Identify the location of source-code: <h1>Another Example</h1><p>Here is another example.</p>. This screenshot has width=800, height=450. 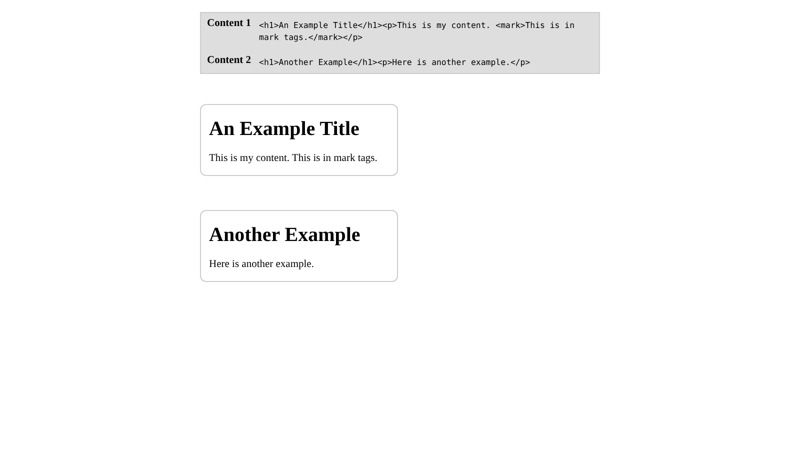
(394, 62).